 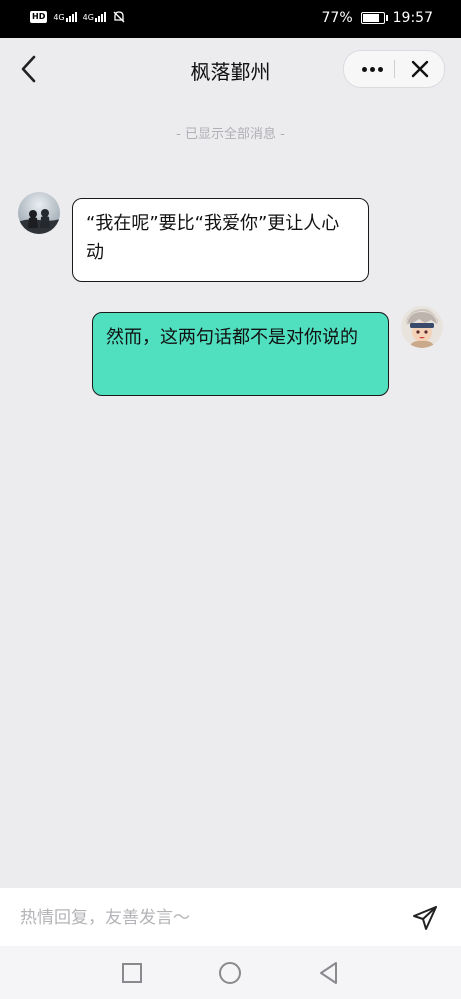 I want to click on home-circle-icon, so click(x=230, y=973).